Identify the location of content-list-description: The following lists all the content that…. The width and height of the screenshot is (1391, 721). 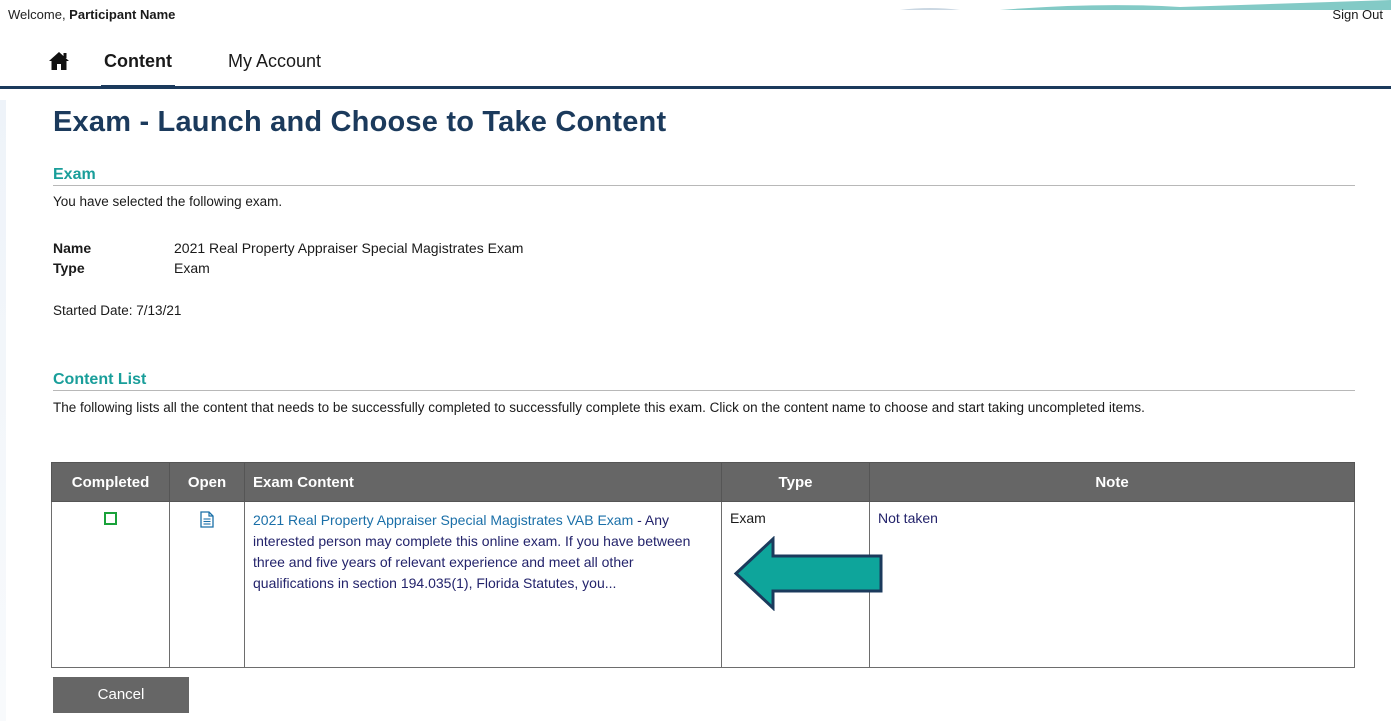
(599, 407).